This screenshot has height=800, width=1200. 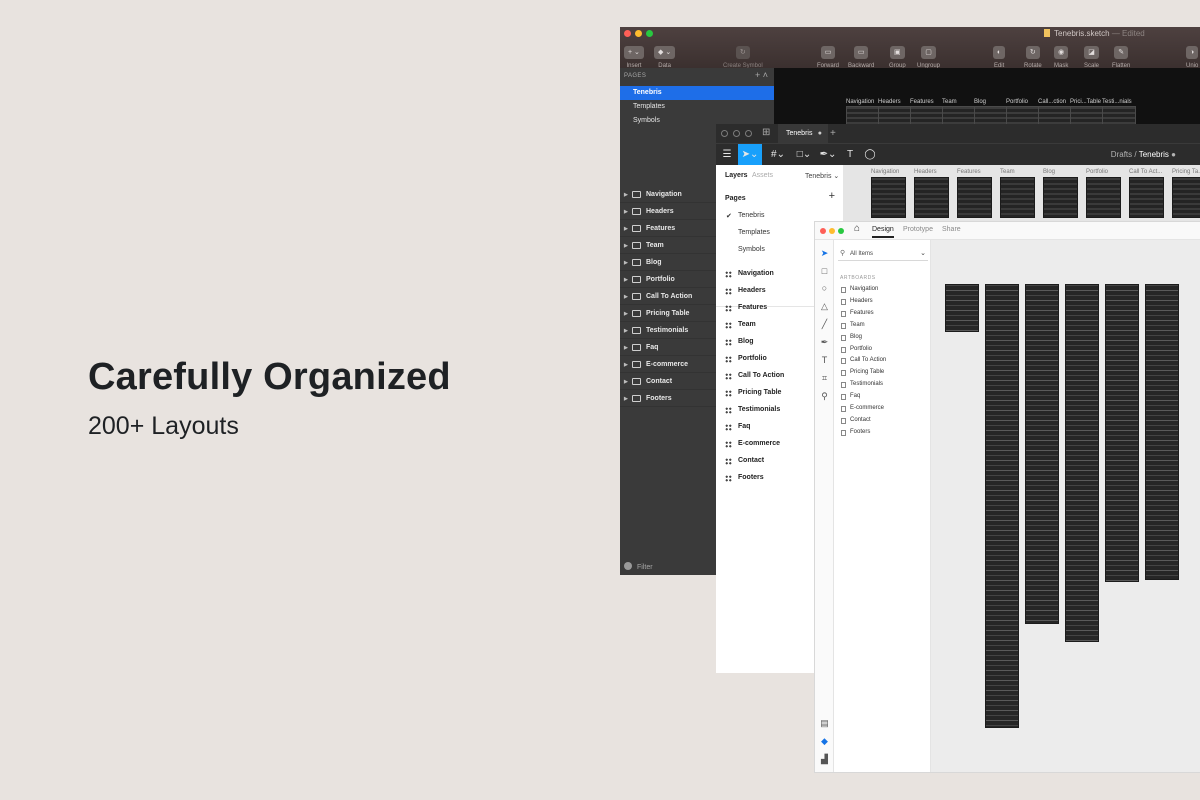 What do you see at coordinates (1017, 193) in the screenshot?
I see `frame-thumb-team: Team` at bounding box center [1017, 193].